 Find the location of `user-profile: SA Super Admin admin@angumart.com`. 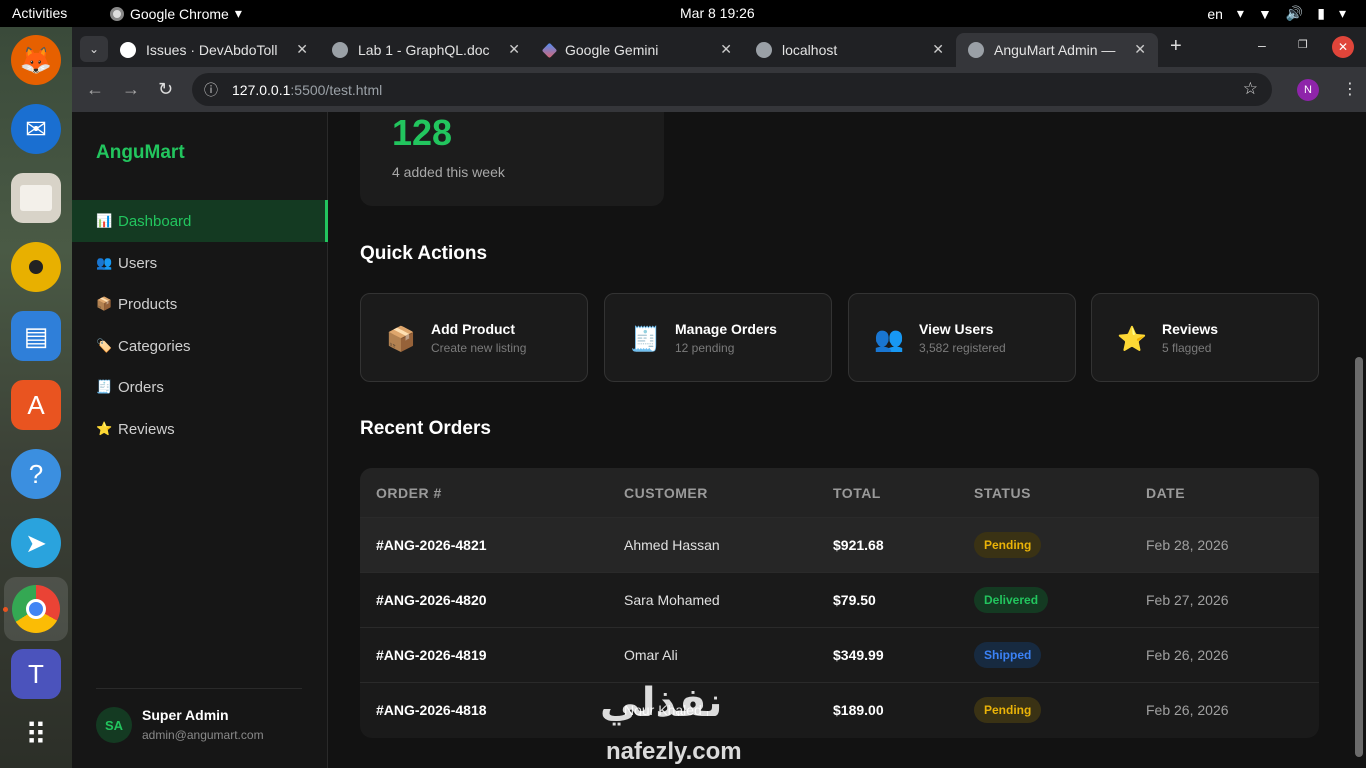

user-profile: SA Super Admin admin@angumart.com is located at coordinates (199, 715).